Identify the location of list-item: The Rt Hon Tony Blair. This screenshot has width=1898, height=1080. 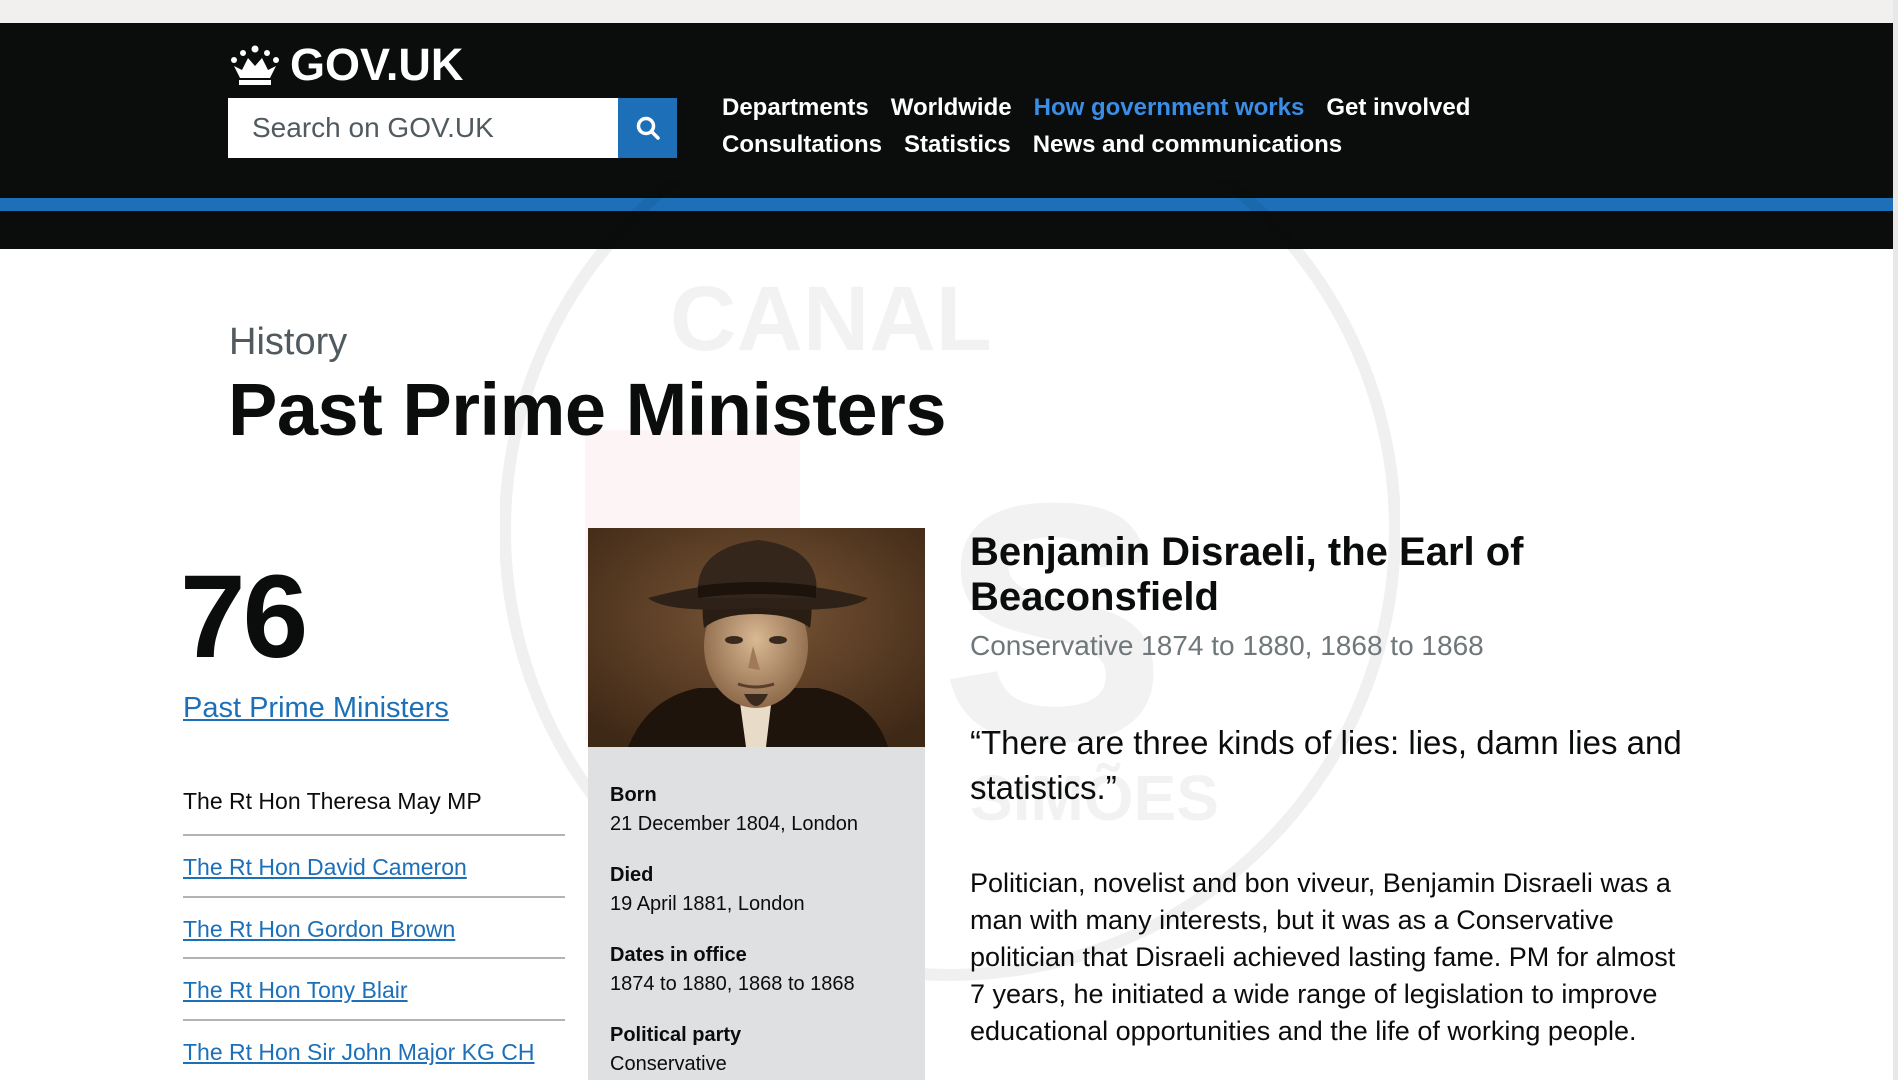
(374, 988).